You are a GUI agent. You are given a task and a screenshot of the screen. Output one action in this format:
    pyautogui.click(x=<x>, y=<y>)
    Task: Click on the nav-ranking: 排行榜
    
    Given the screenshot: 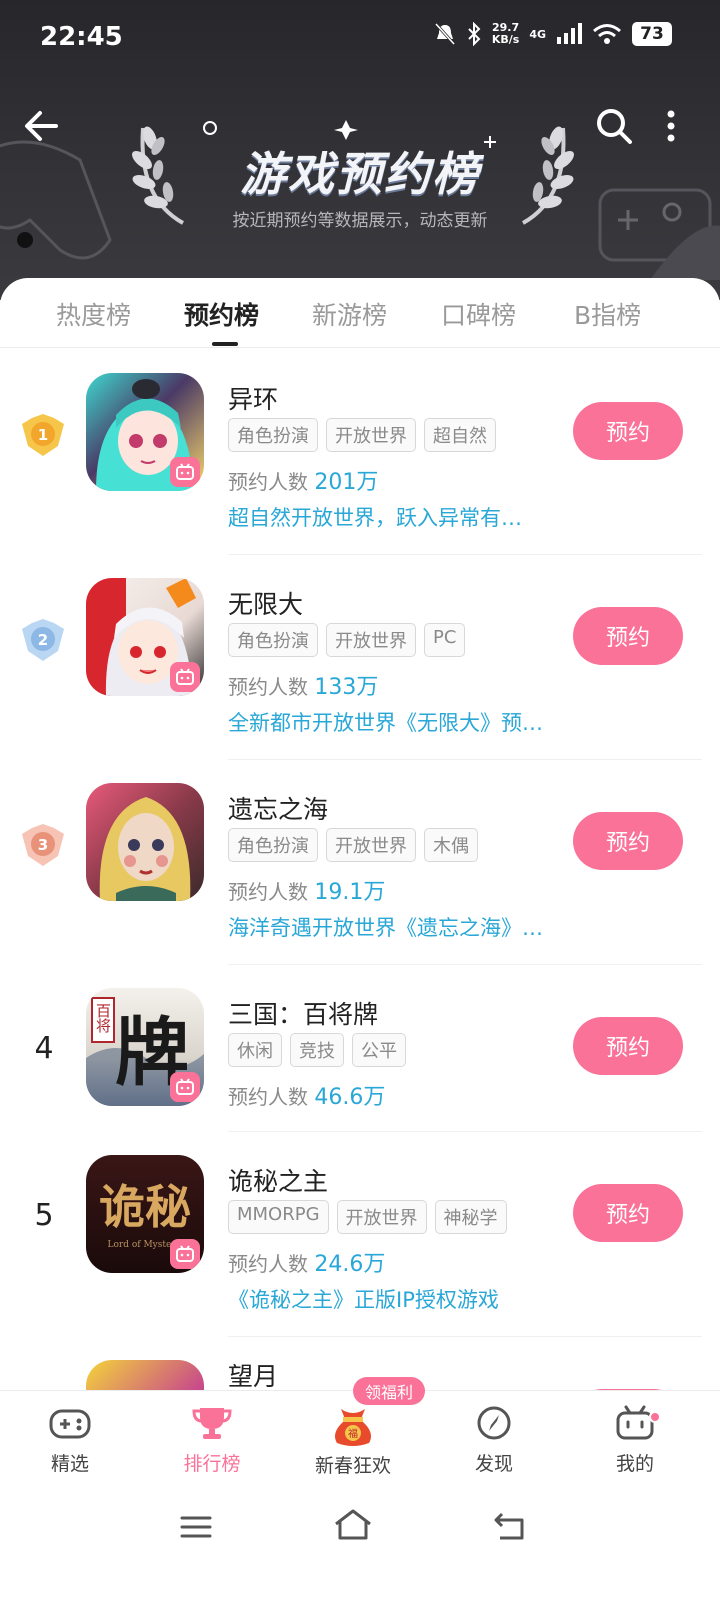 What is the action you would take?
    pyautogui.click(x=212, y=1440)
    